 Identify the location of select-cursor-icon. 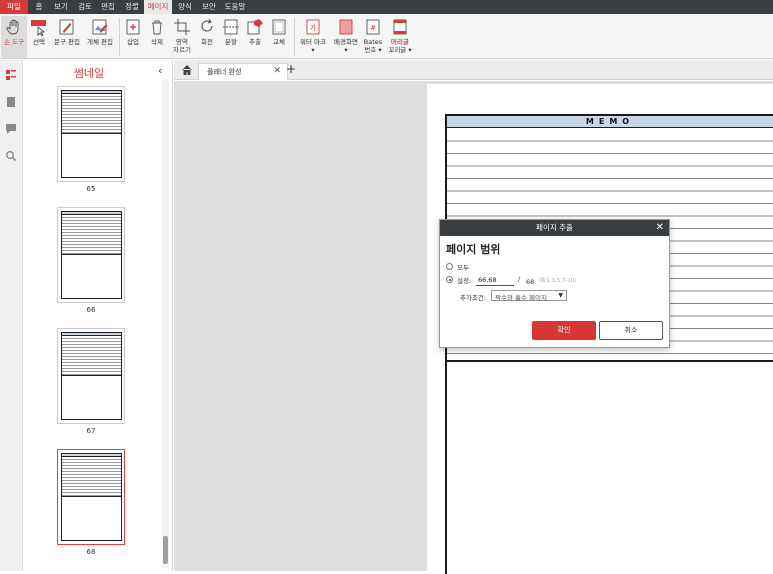
(38, 28).